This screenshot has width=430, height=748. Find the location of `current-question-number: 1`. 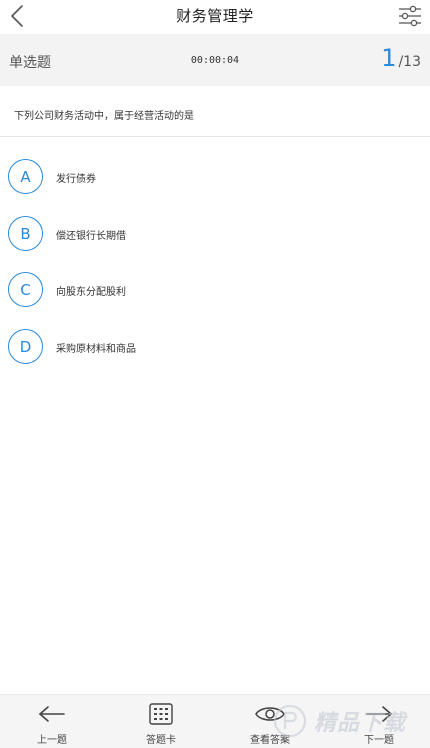

current-question-number: 1 is located at coordinates (389, 58).